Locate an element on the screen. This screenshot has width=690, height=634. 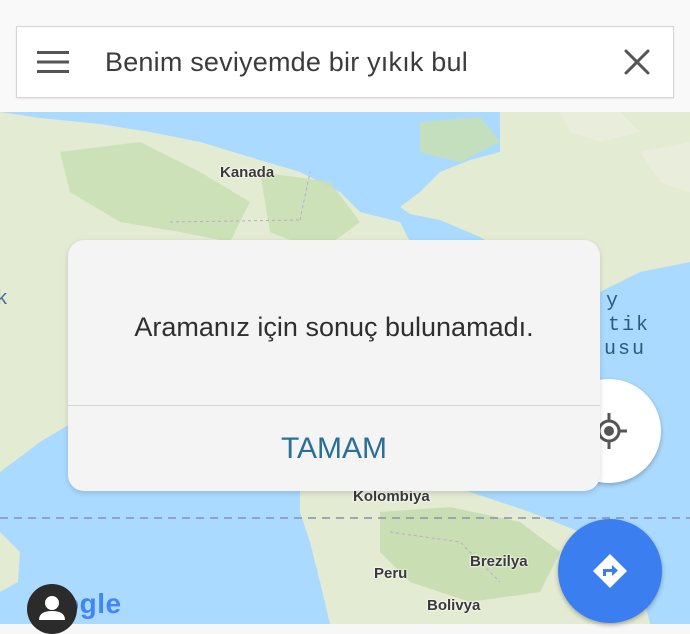
map-label-bolivia: Bolivya is located at coordinates (454, 605).